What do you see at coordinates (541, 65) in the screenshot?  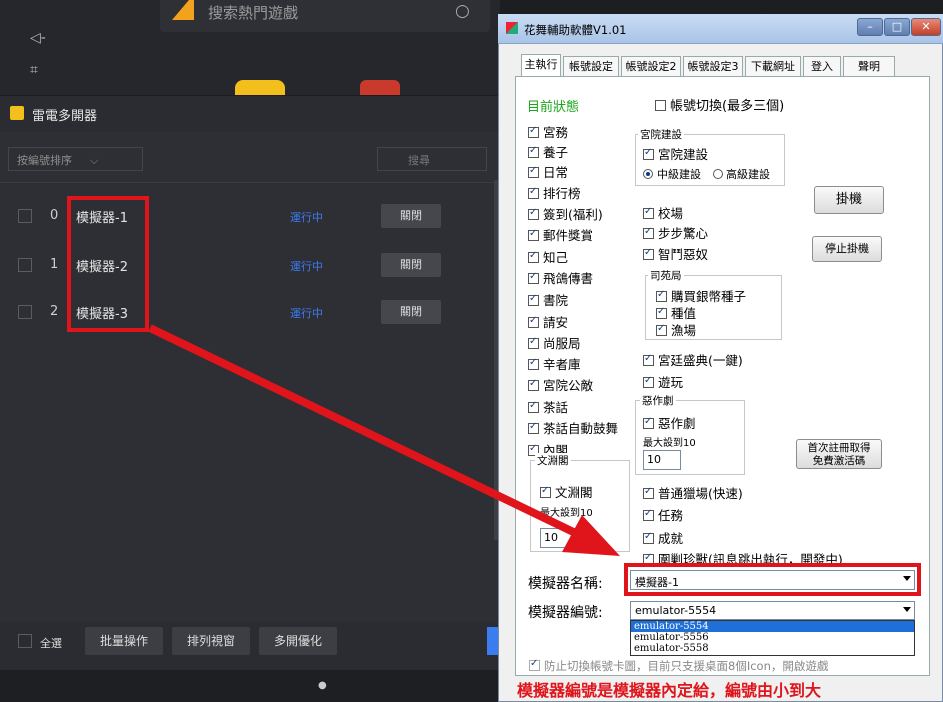 I see `tab-main: 主執行` at bounding box center [541, 65].